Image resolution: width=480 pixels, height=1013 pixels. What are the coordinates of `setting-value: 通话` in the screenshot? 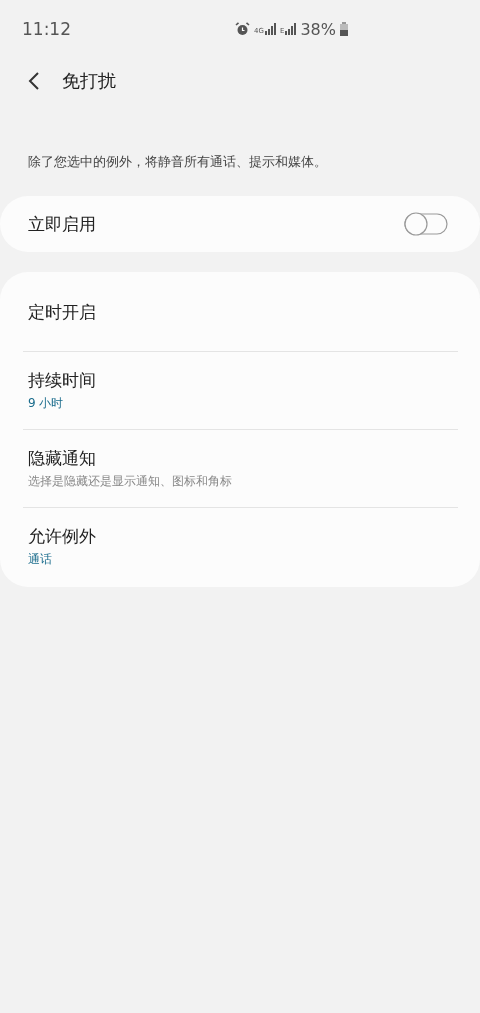 It's located at (40, 559).